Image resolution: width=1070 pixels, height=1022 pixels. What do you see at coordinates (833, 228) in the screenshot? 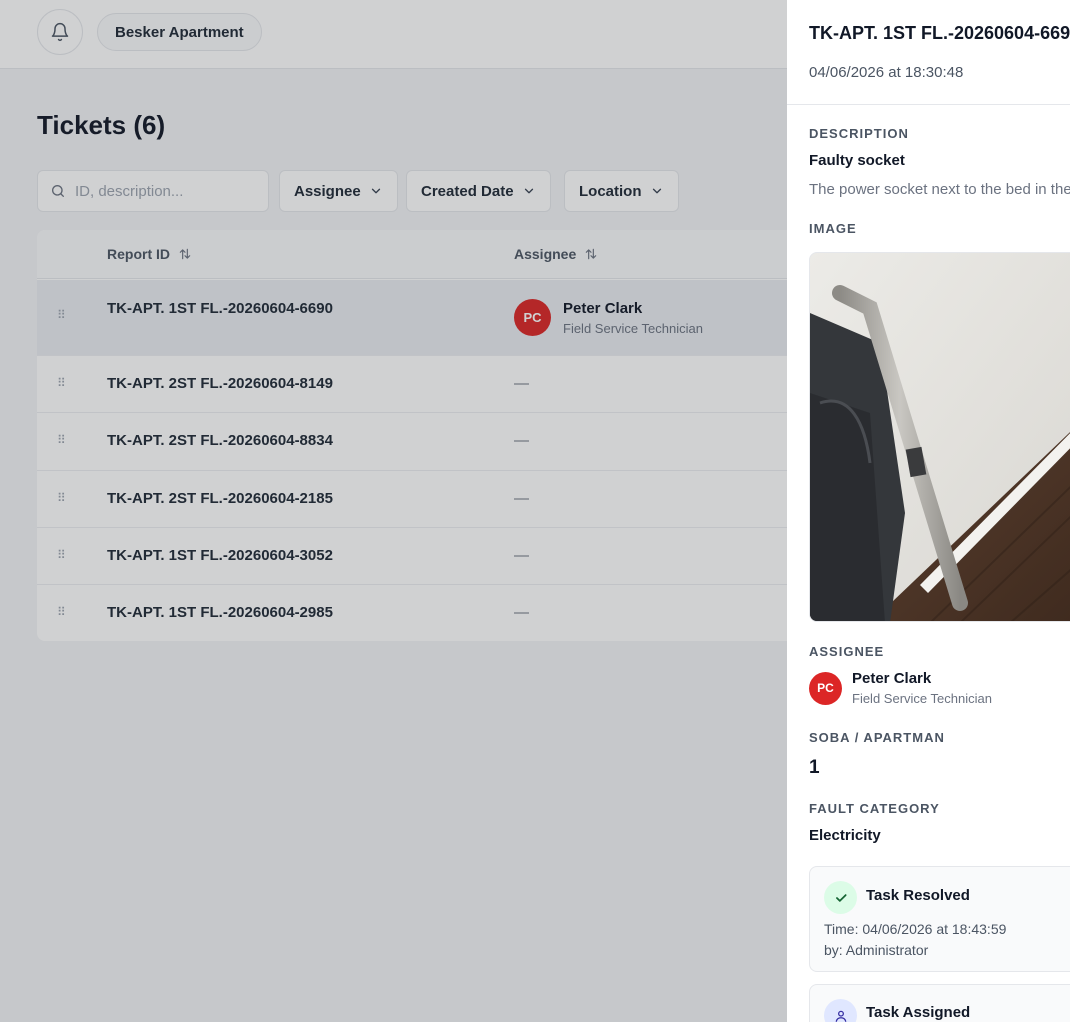
I see `image-label: IMAGE` at bounding box center [833, 228].